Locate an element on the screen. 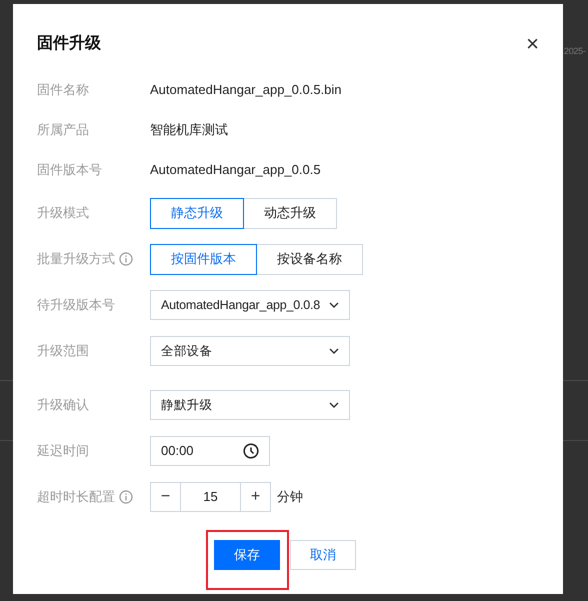 Image resolution: width=588 pixels, height=601 pixels. field-label: 固件版本号 is located at coordinates (69, 170).